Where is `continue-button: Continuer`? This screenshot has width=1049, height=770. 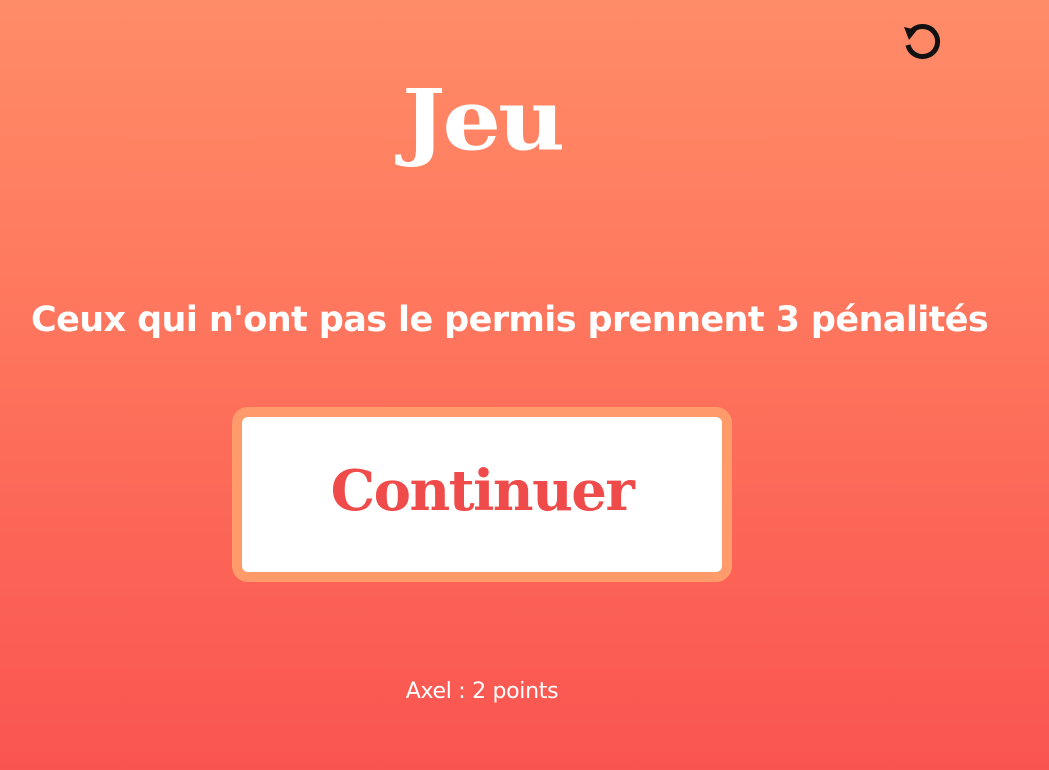 continue-button: Continuer is located at coordinates (482, 494).